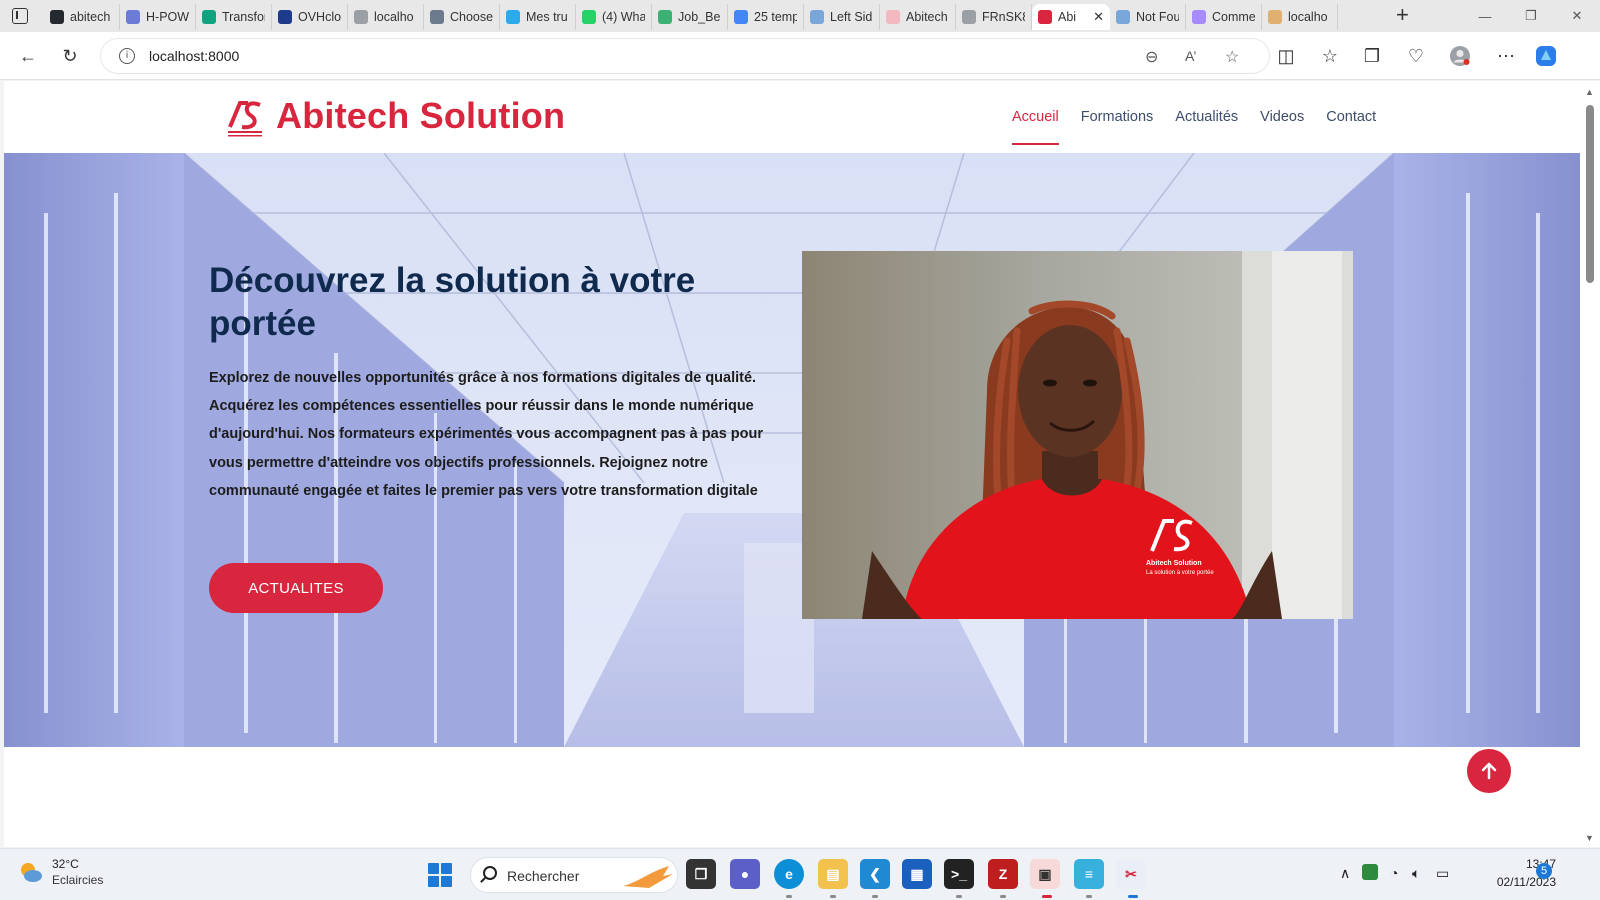 This screenshot has height=900, width=1600. Describe the element at coordinates (1577, 16) in the screenshot. I see `close-window-icon: ✕` at that location.